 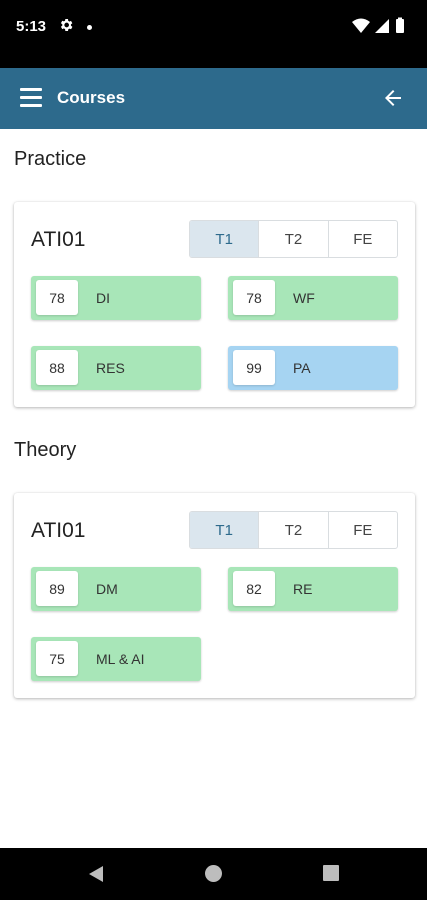 What do you see at coordinates (304, 298) in the screenshot?
I see `score-label: WF` at bounding box center [304, 298].